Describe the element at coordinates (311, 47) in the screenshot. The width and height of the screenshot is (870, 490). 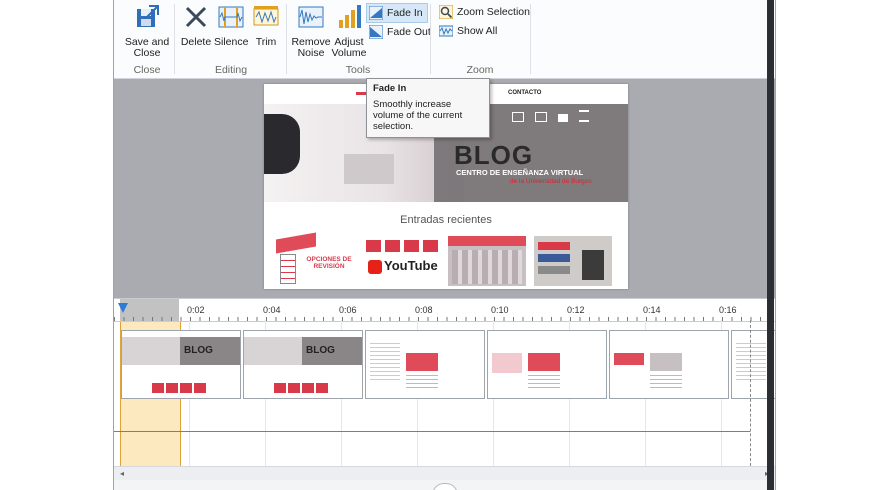
I see `remove-noise-label: Remove Noise` at that location.